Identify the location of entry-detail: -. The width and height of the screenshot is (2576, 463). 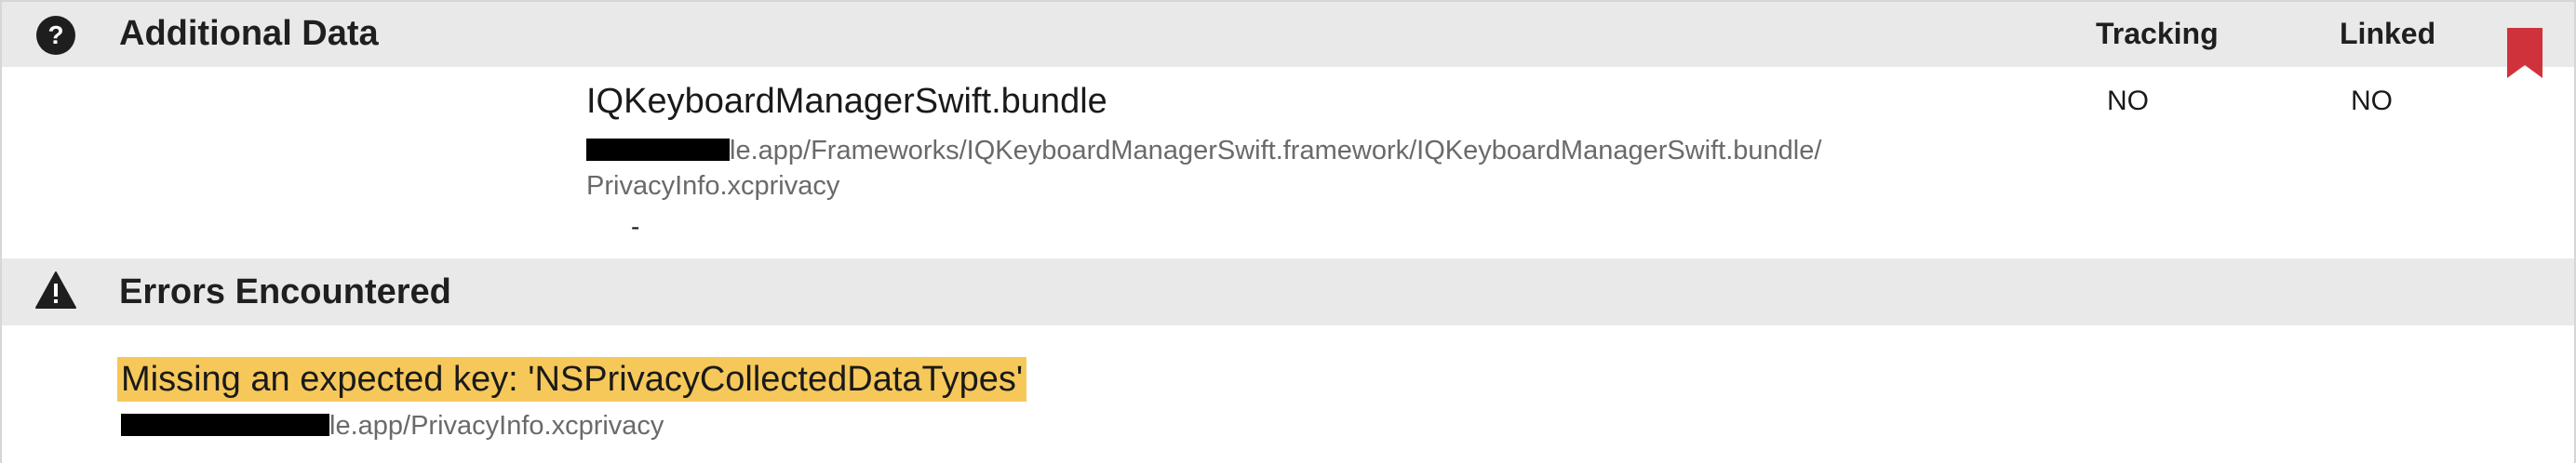
(635, 226).